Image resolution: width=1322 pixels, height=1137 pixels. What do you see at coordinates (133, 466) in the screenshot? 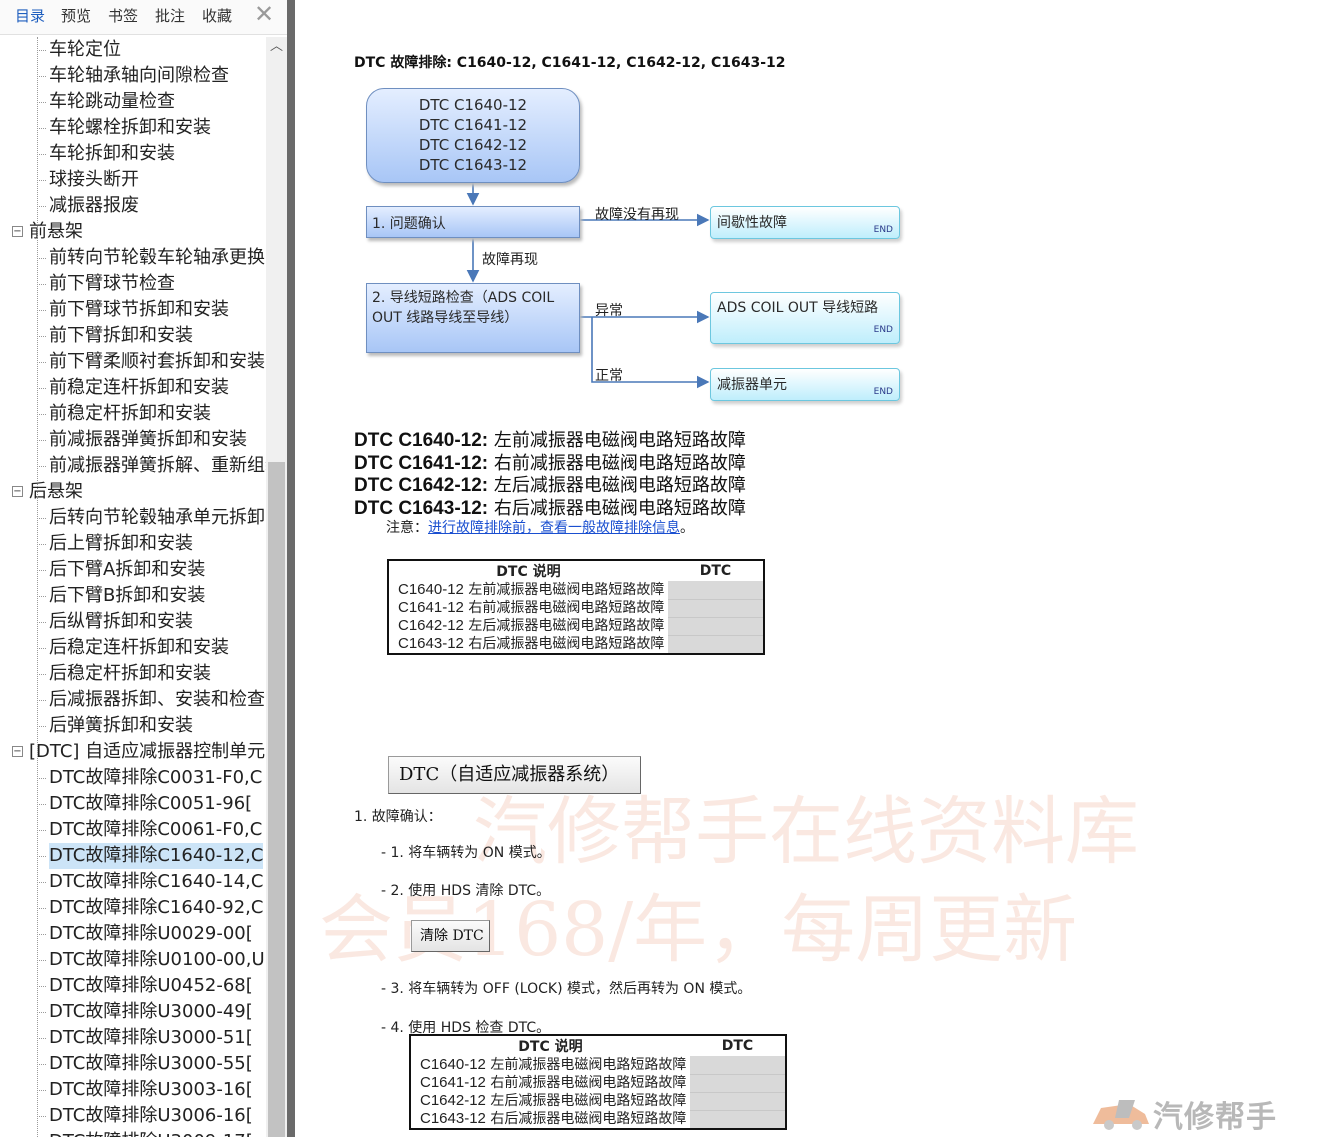
I see `toc-item: 前减振器弹簧拆解、重新组装` at bounding box center [133, 466].